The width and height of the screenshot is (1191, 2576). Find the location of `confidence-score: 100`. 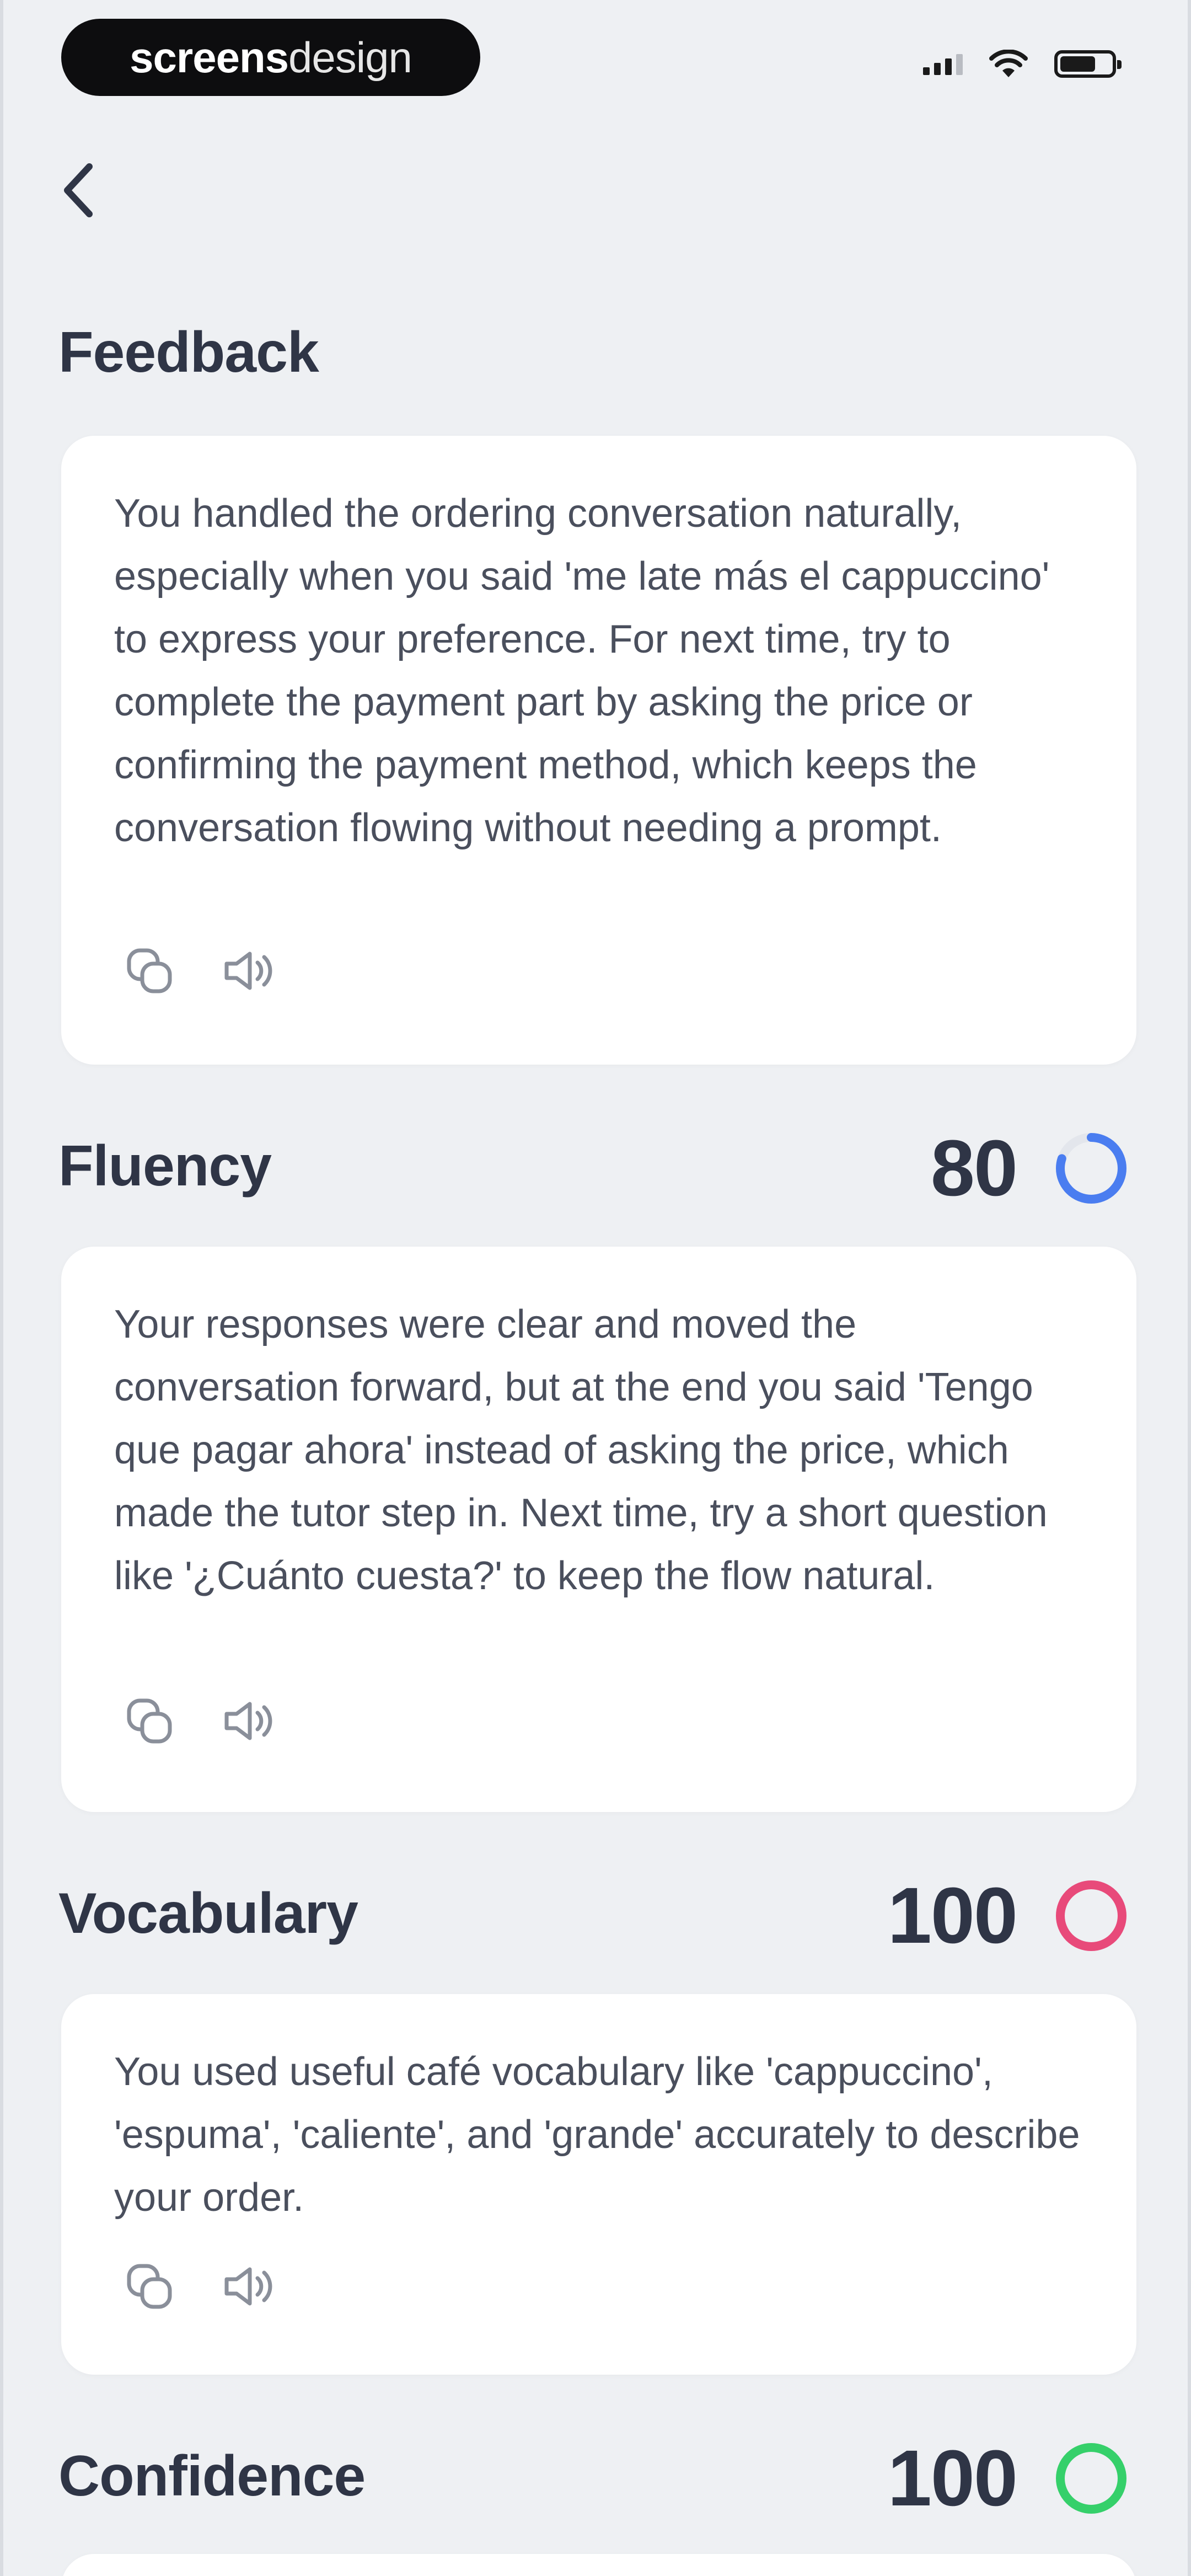

confidence-score: 100 is located at coordinates (1010, 2478).